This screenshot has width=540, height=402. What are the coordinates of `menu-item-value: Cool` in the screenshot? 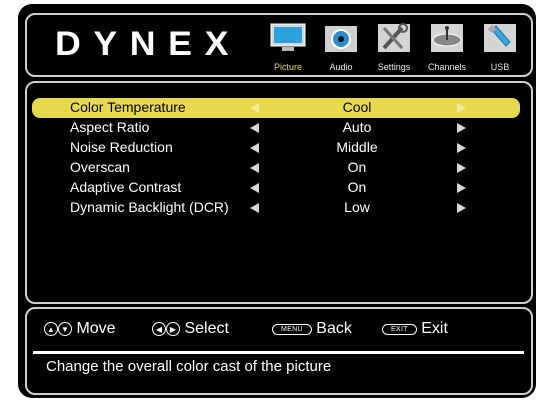 It's located at (357, 107).